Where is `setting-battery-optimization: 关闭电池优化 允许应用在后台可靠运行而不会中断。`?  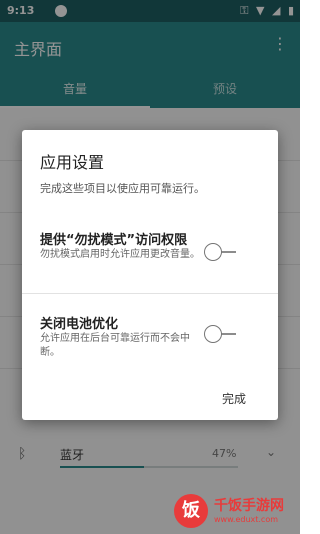
setting-battery-optimization: 关闭电池优化 允许应用在后台可靠运行而不会中断。 is located at coordinates (150, 343).